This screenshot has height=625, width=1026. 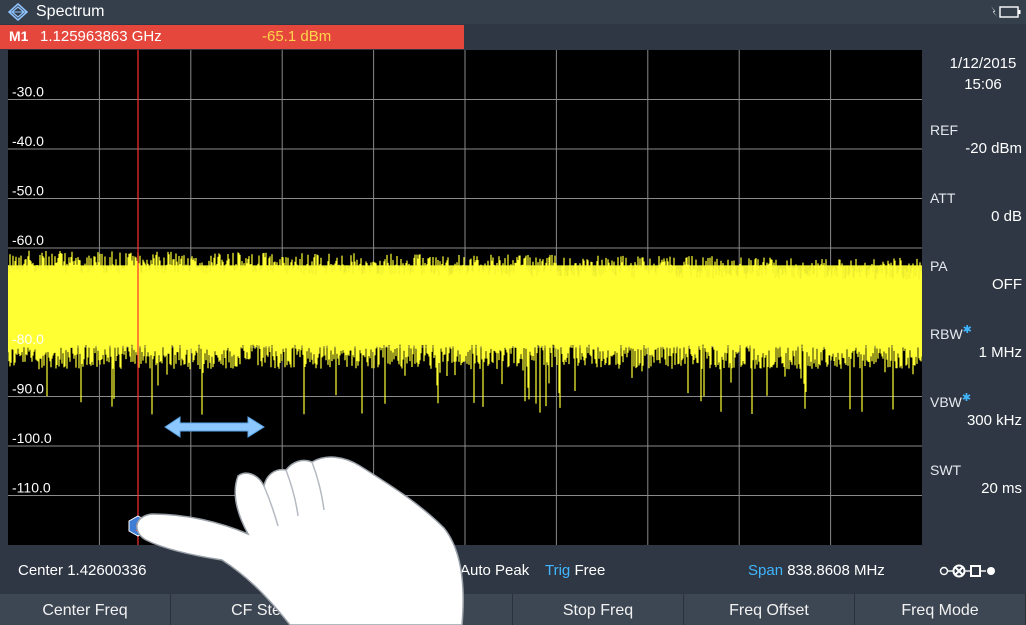 What do you see at coordinates (967, 571) in the screenshot?
I see `connection-status-icon` at bounding box center [967, 571].